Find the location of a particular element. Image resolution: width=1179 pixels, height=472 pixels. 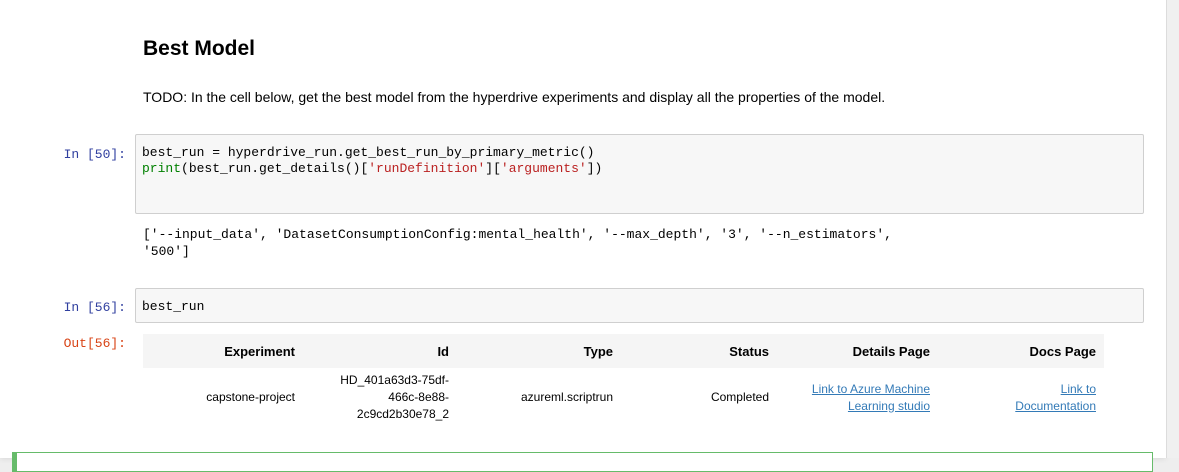

input-prompt-50: In [50]: is located at coordinates (94, 154).